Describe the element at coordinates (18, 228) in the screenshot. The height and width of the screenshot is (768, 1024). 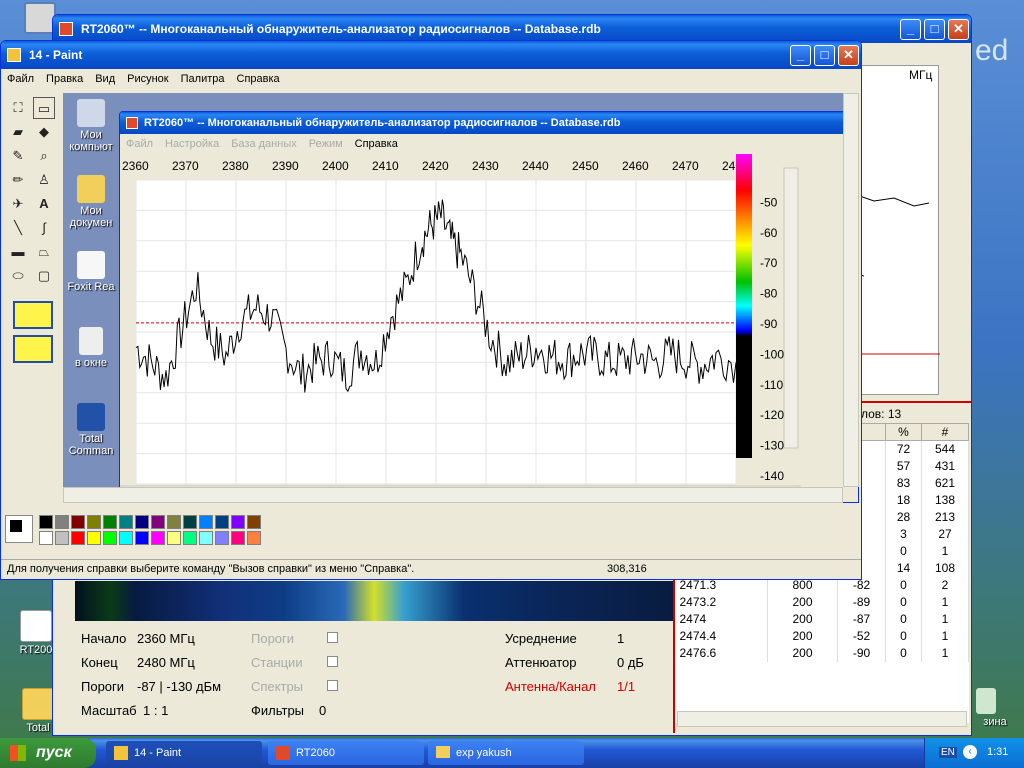
I see `line-icon: ╲` at that location.